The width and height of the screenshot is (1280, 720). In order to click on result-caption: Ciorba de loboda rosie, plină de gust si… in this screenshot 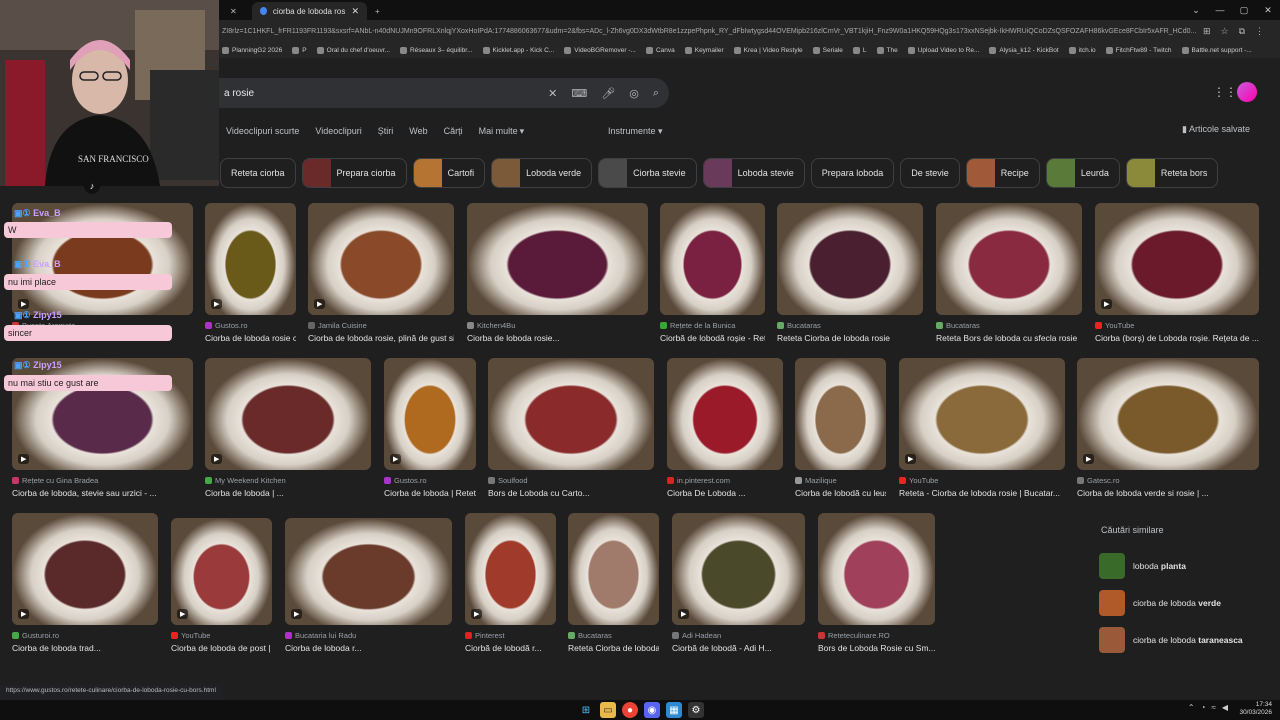, I will do `click(381, 338)`.